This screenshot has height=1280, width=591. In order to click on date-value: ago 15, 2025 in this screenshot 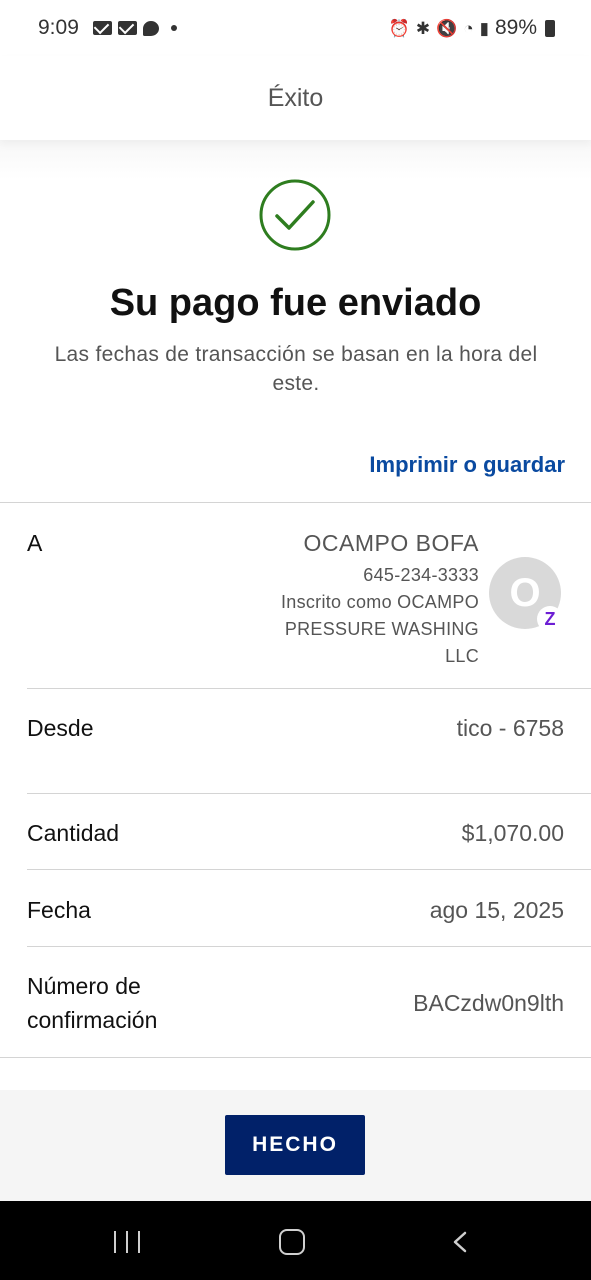, I will do `click(496, 910)`.